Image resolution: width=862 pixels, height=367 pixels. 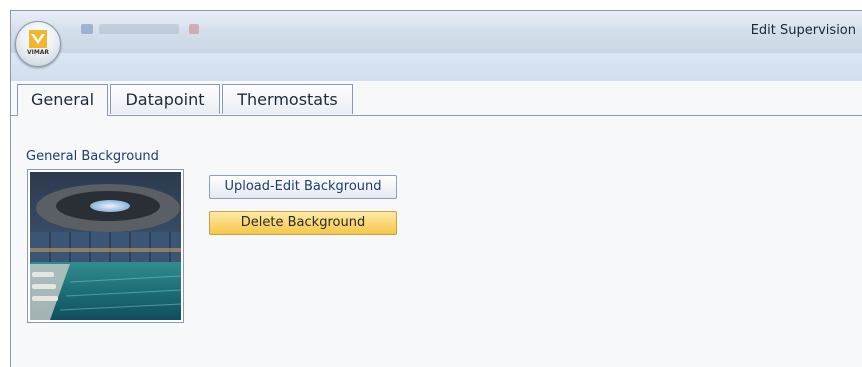 I want to click on quick-access-toolbar, so click(x=152, y=29).